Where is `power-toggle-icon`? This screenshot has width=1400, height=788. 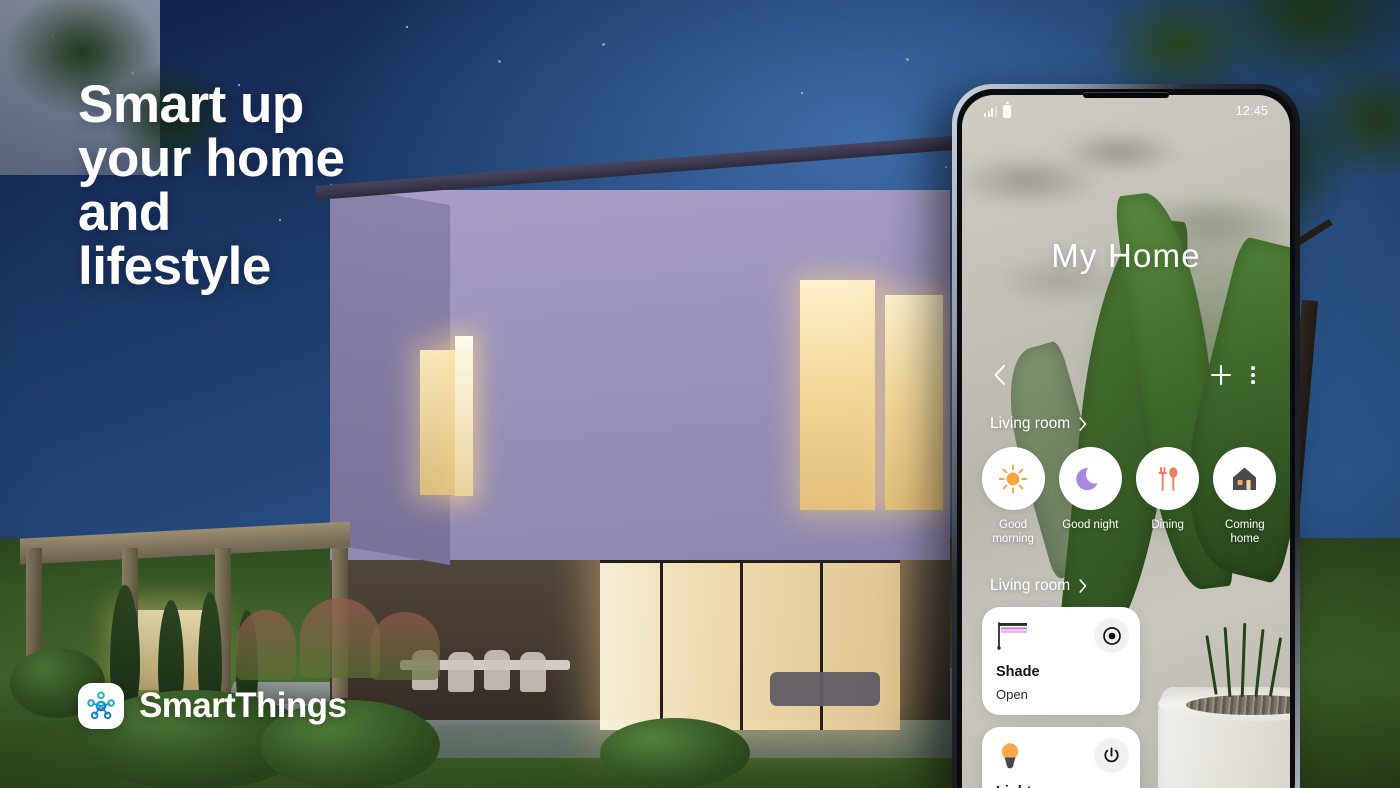 power-toggle-icon is located at coordinates (1111, 755).